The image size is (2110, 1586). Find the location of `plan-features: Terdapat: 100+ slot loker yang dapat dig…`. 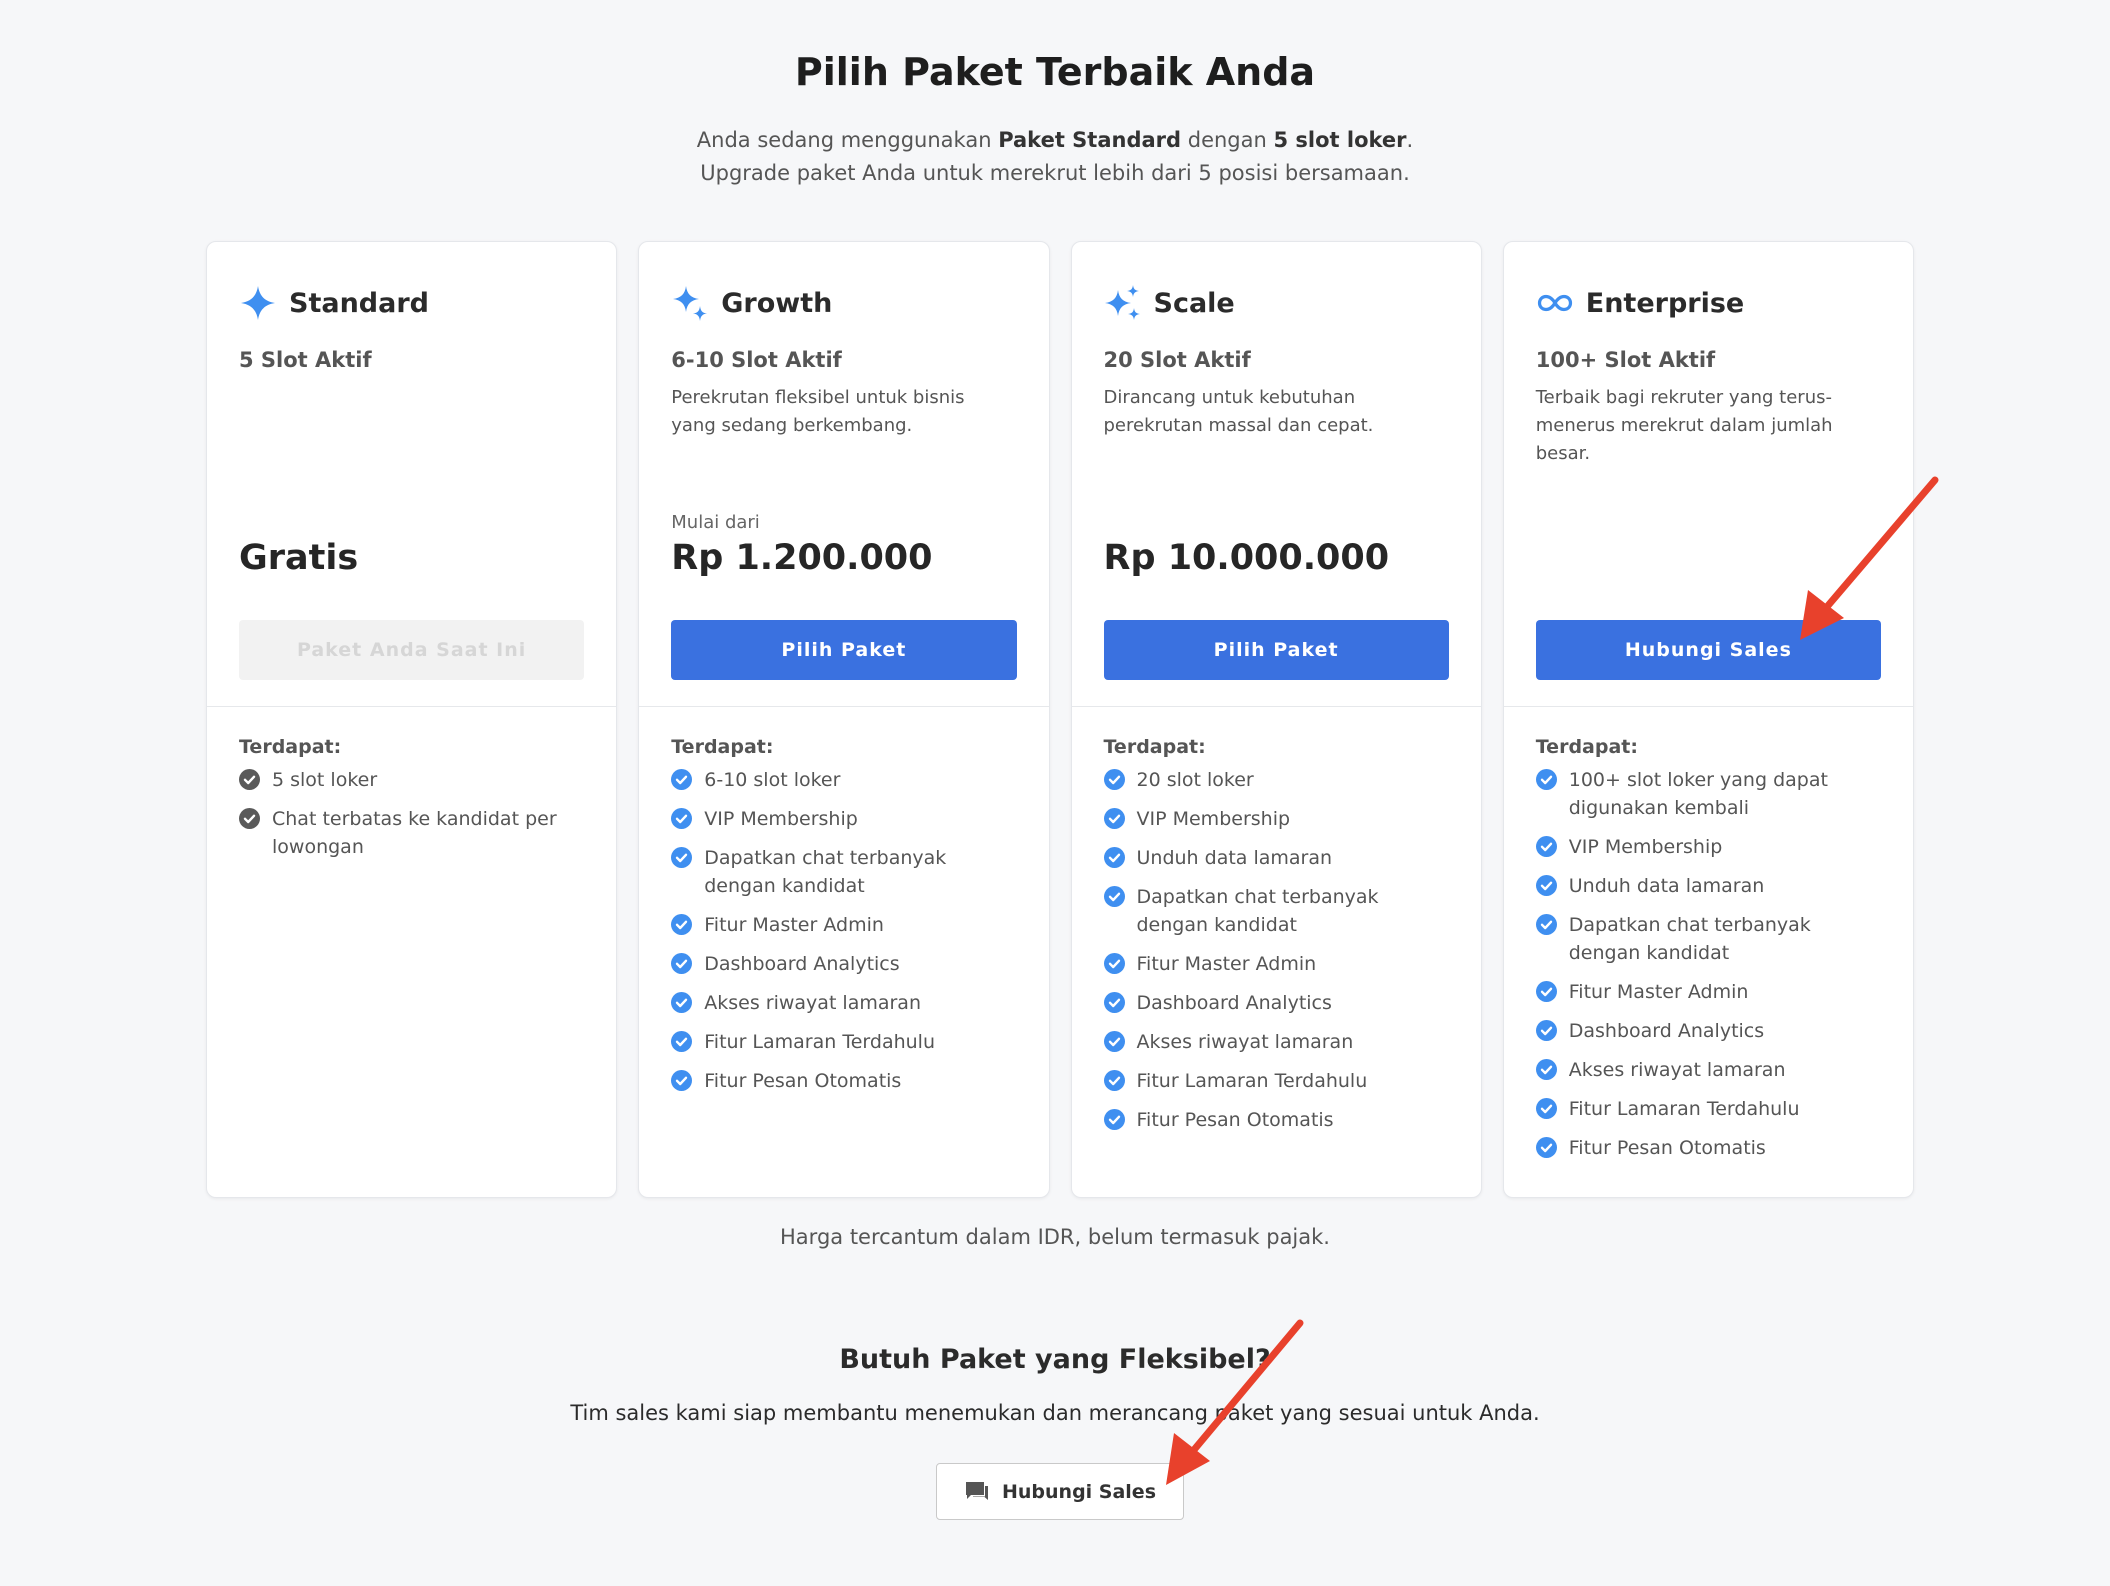

plan-features: Terdapat: 100+ slot loker yang dapat dig… is located at coordinates (1709, 954).